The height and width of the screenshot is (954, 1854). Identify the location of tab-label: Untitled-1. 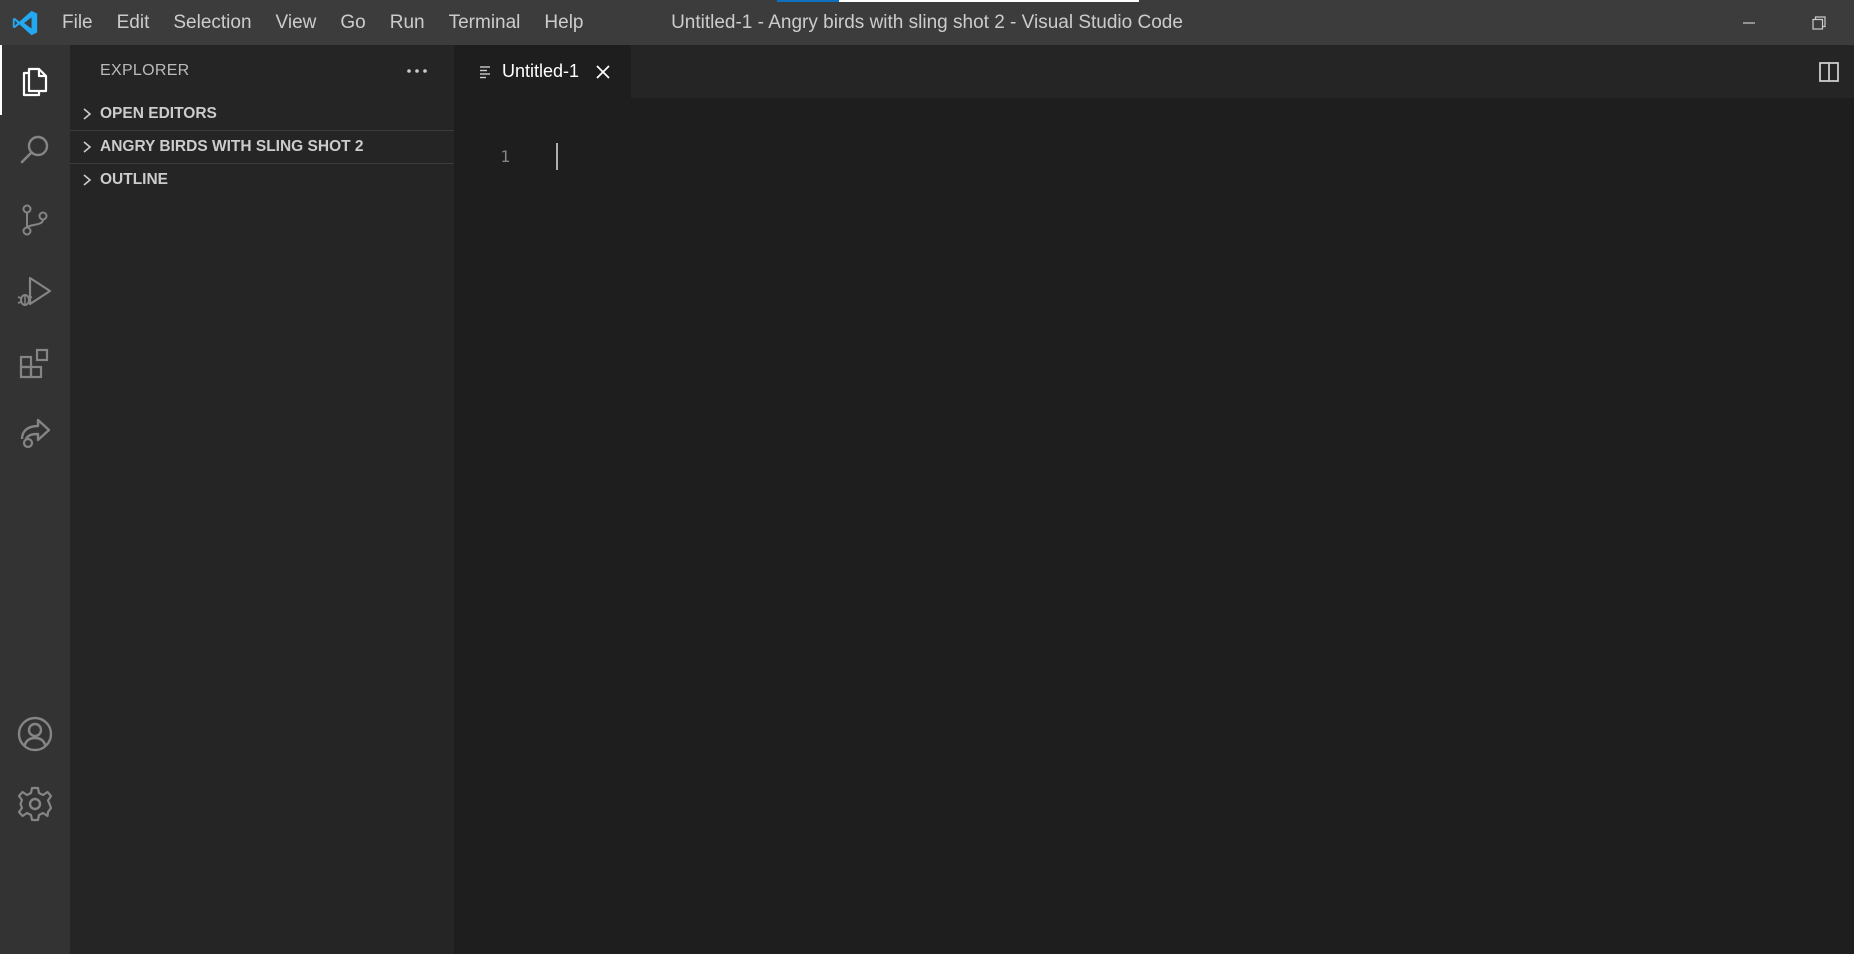
(541, 71).